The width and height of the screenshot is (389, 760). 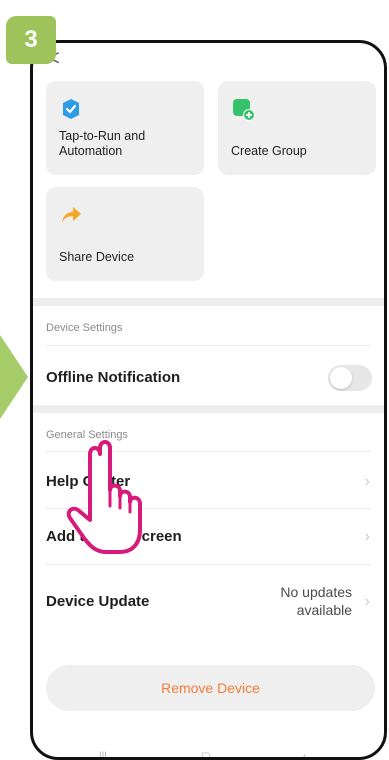 I want to click on device-settings-title: Device Settings, so click(x=84, y=328).